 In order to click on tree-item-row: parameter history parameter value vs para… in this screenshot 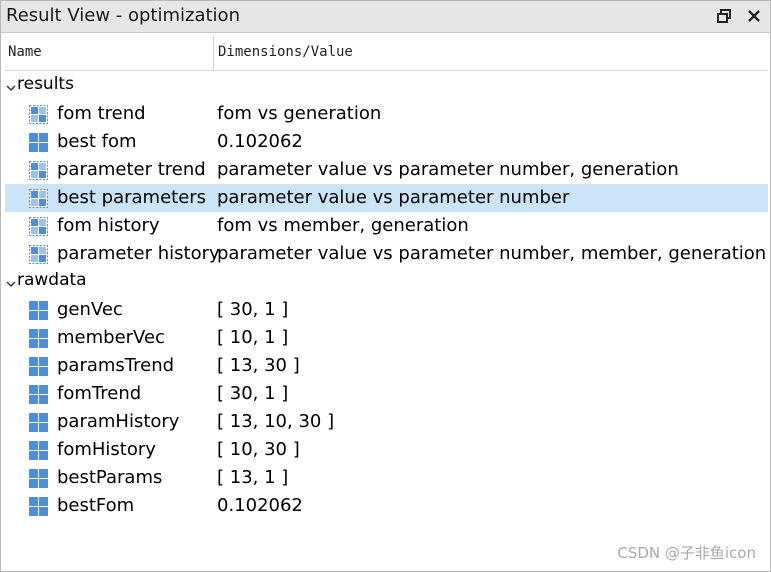, I will do `click(386, 254)`.